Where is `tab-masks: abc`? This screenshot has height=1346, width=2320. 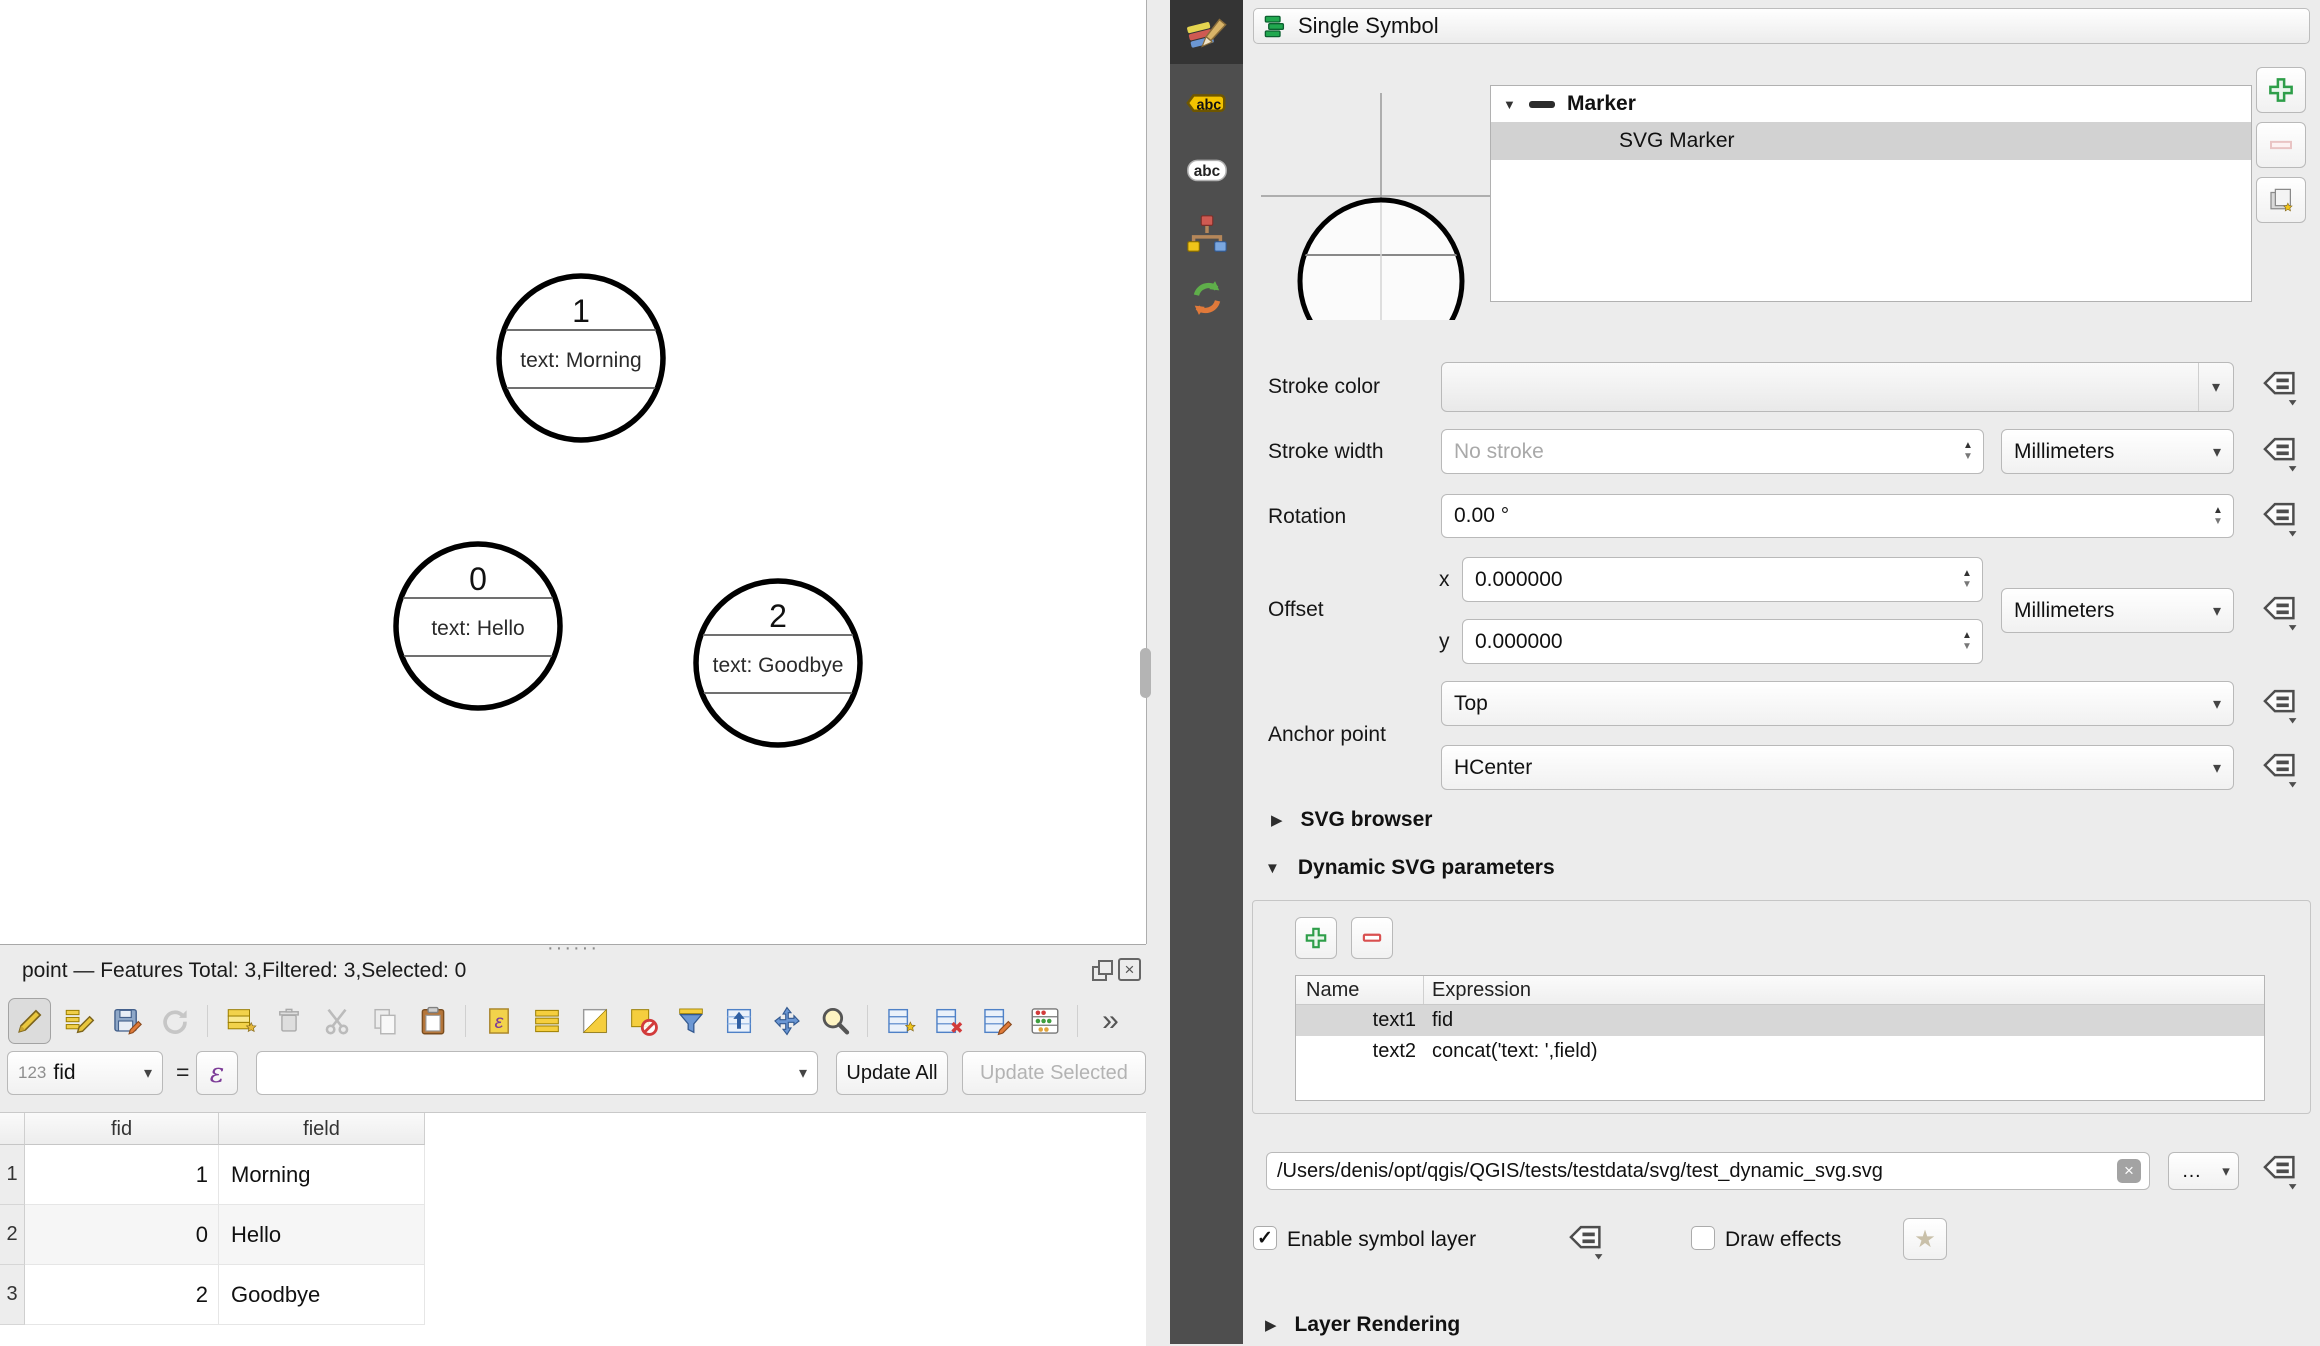 tab-masks: abc is located at coordinates (1206, 170).